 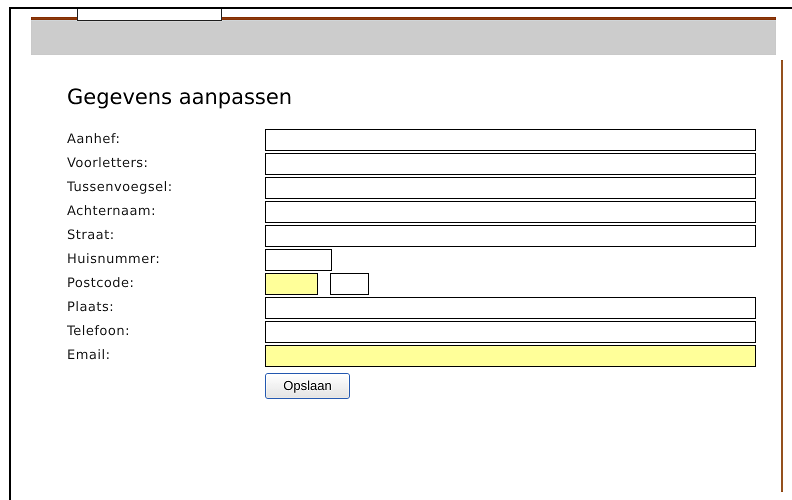 I want to click on field-label: Voorletters:, so click(x=108, y=164).